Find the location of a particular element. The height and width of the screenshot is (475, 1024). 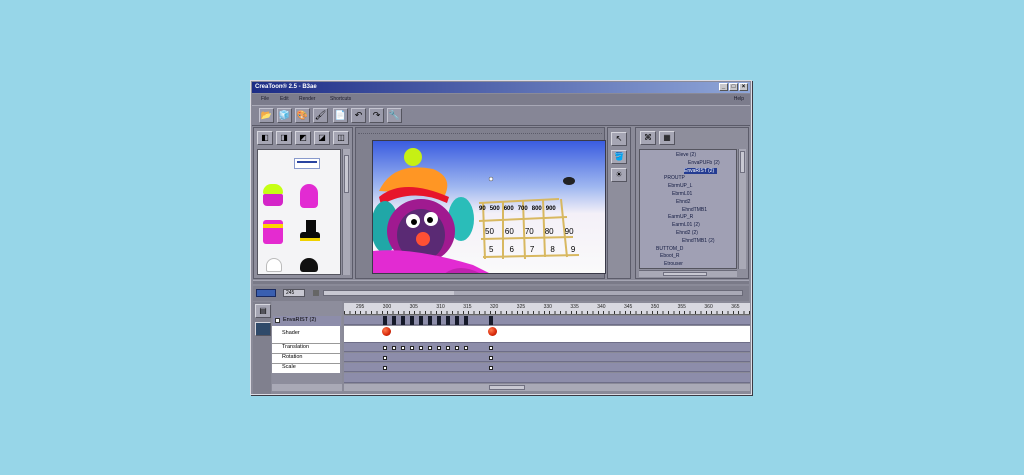

thumb-white-cap is located at coordinates (274, 265).